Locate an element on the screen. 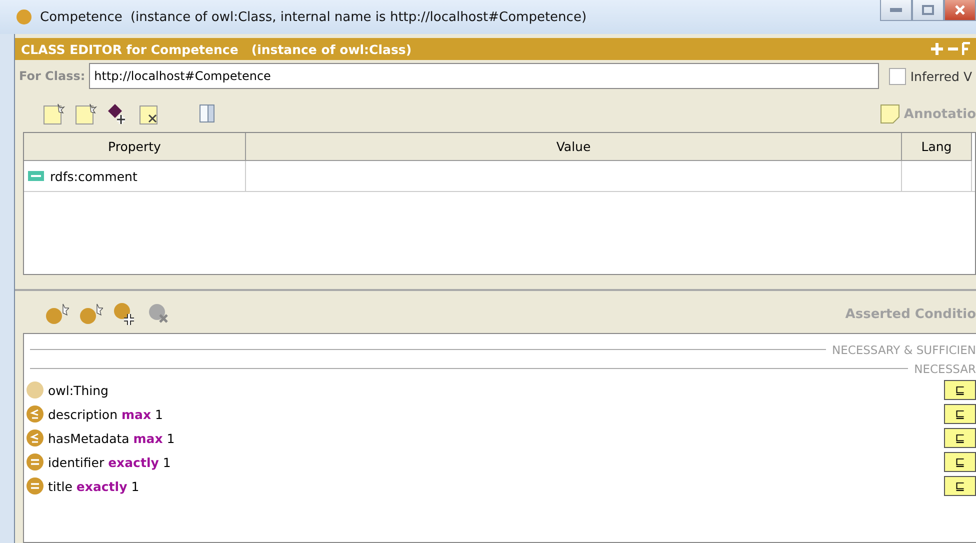 The width and height of the screenshot is (976, 543). for-class-label: For Class: is located at coordinates (52, 76).